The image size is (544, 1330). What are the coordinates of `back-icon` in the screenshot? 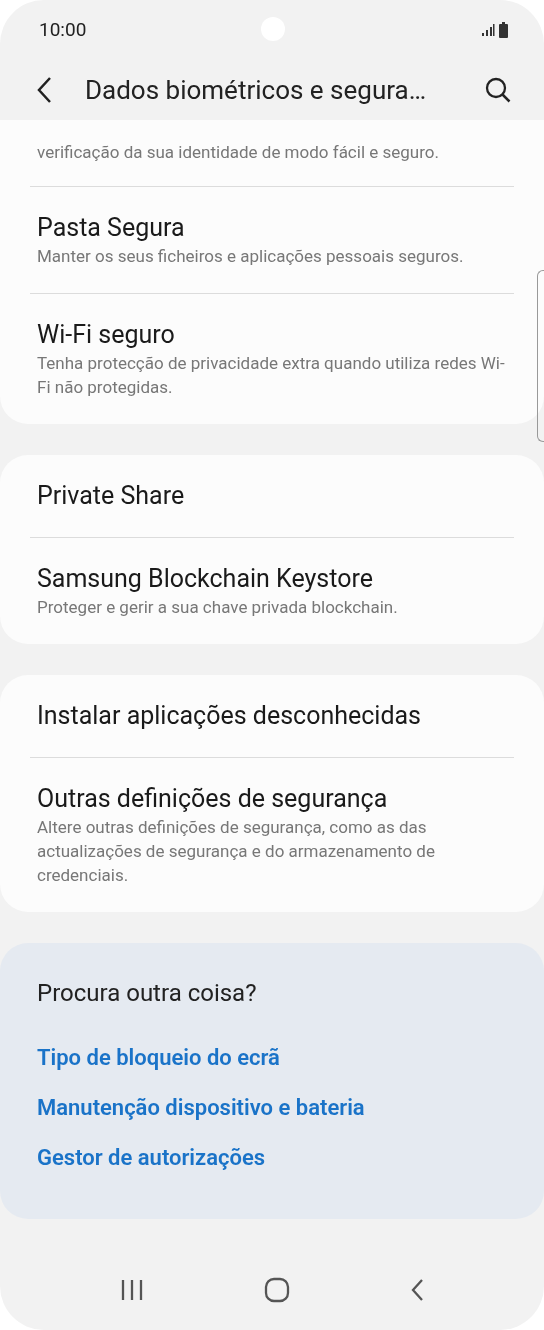 It's located at (44, 90).